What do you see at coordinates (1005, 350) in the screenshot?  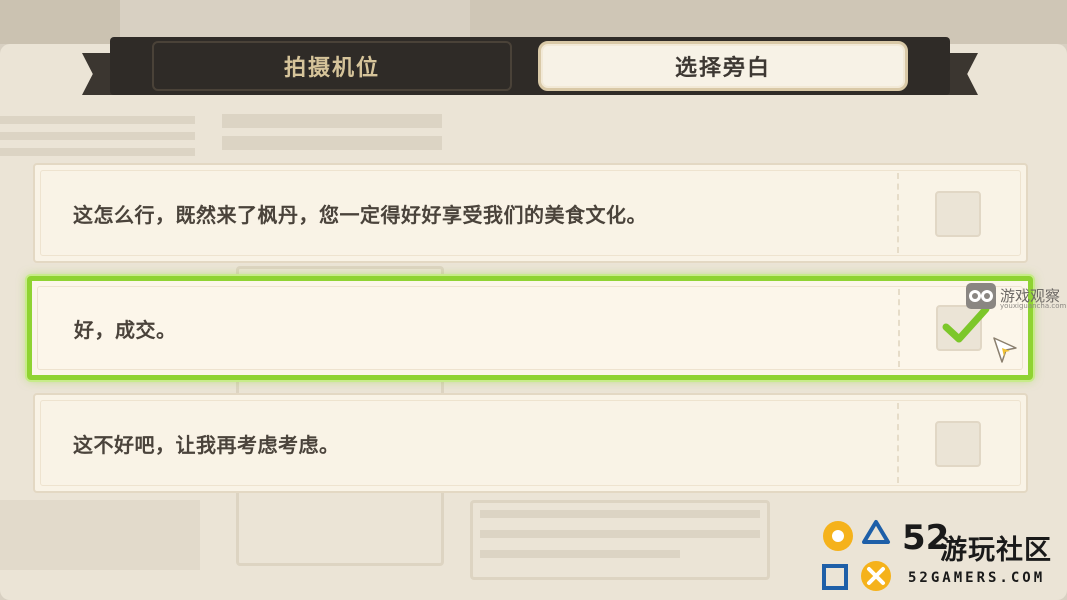 I see `cursor-icon` at bounding box center [1005, 350].